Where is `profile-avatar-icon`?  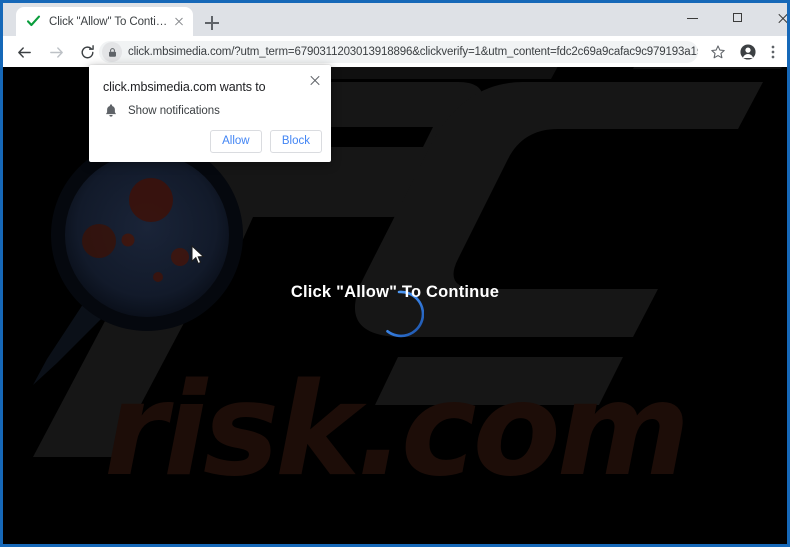
profile-avatar-icon is located at coordinates (748, 52).